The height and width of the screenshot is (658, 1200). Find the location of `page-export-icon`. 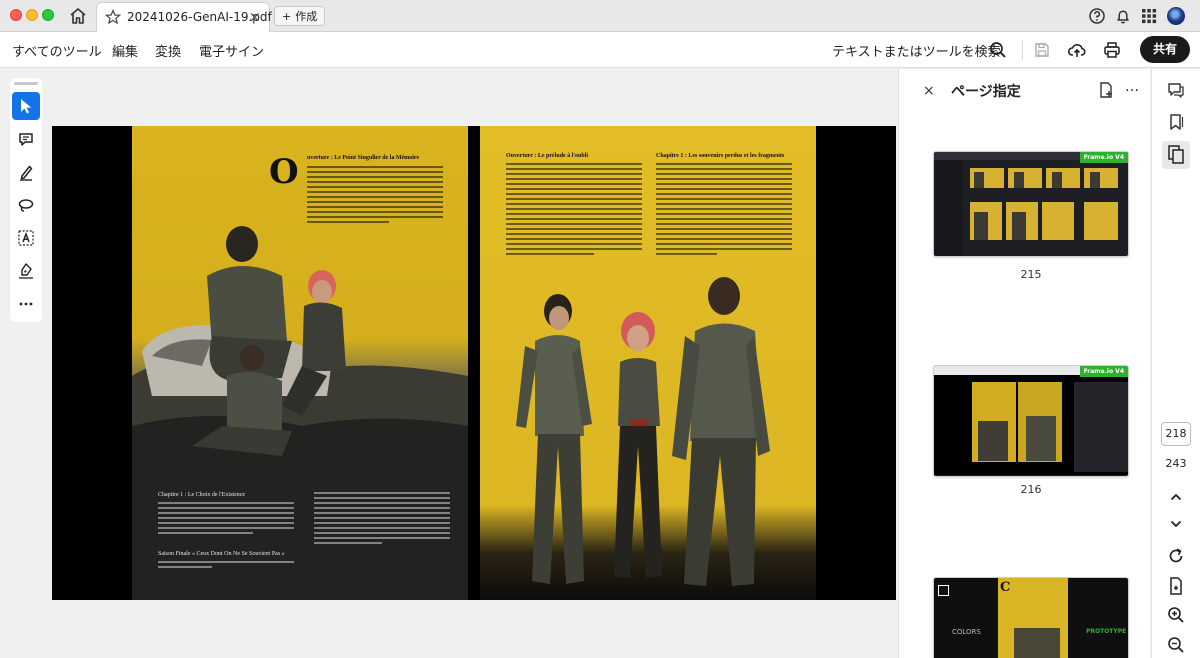

page-export-icon is located at coordinates (1176, 586).